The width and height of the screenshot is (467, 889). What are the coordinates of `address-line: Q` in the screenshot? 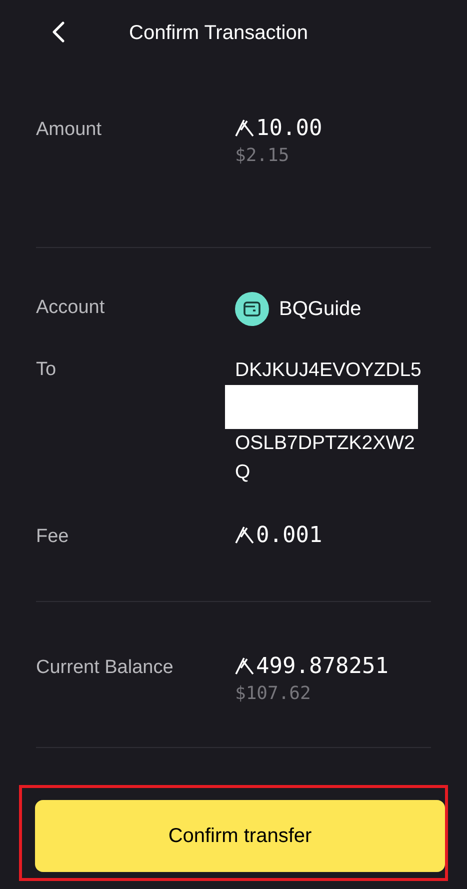 It's located at (243, 473).